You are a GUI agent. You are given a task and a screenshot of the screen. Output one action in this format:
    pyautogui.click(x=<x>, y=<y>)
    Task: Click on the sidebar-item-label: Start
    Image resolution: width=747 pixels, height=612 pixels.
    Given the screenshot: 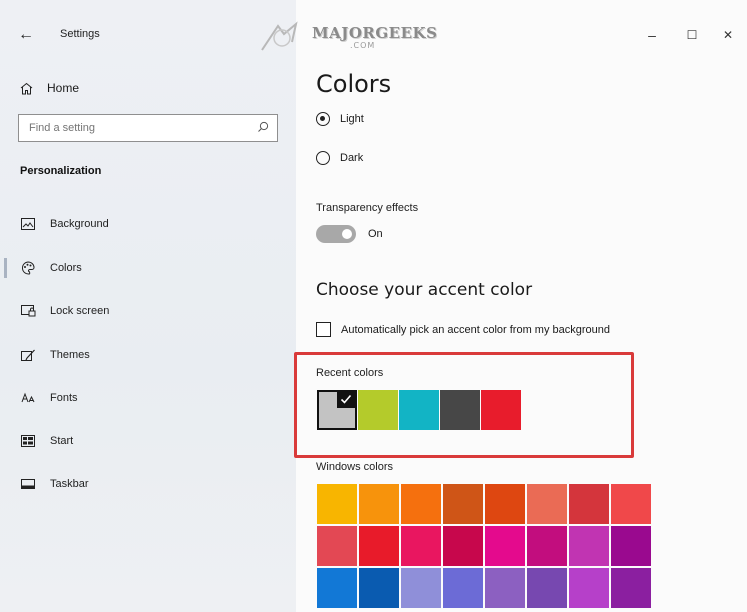 What is the action you would take?
    pyautogui.click(x=62, y=441)
    